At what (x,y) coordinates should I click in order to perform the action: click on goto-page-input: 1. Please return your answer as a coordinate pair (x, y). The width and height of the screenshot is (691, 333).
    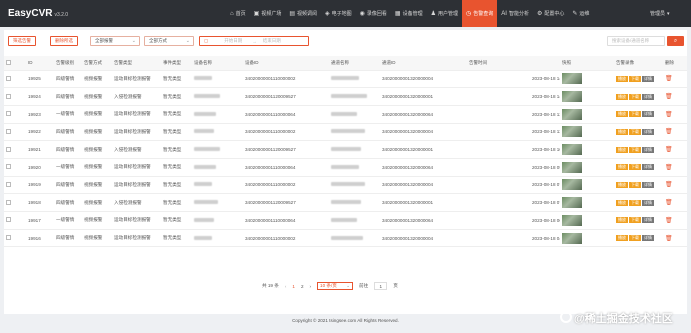
    Looking at the image, I should click on (381, 286).